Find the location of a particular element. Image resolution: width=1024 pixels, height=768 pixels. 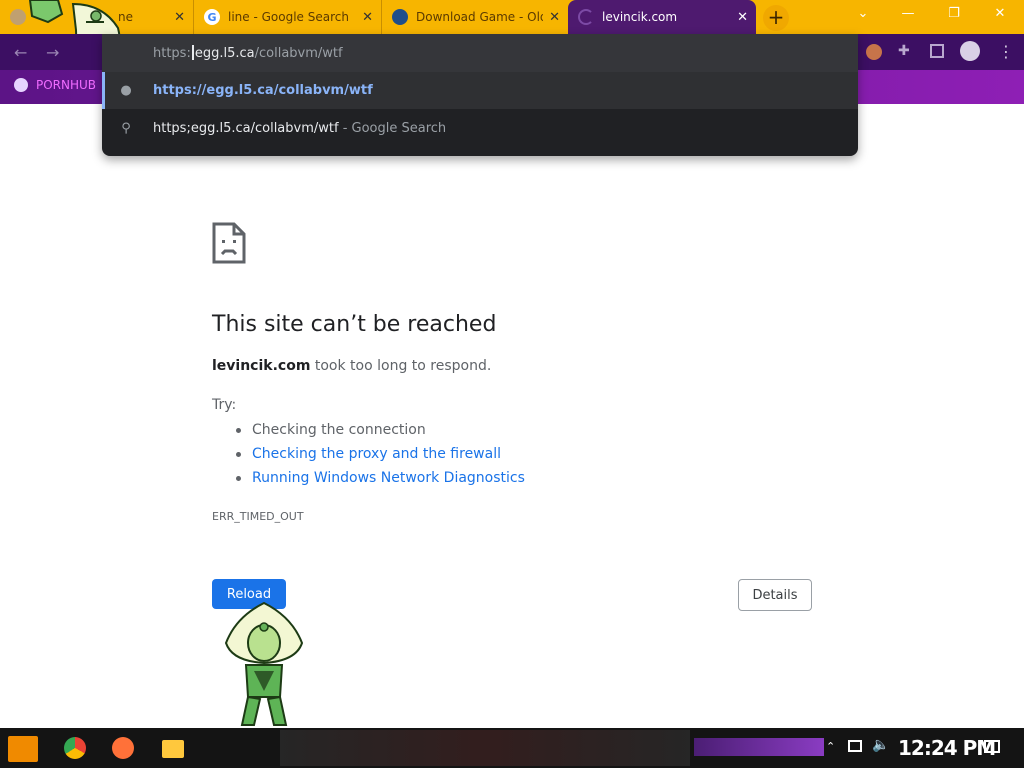

tab-2: G line - Google Search ✕ is located at coordinates (288, 17).